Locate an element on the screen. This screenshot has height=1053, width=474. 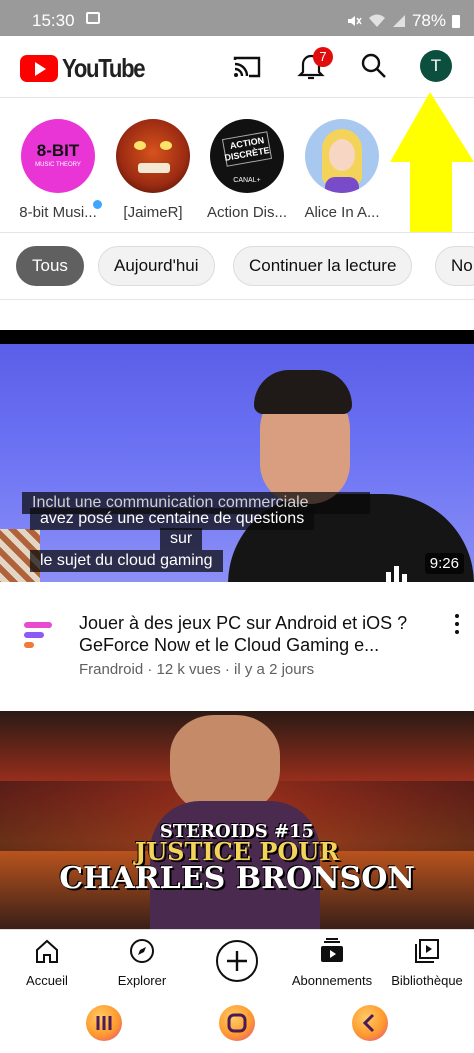
nav-label: Accueil is located at coordinates (47, 980).